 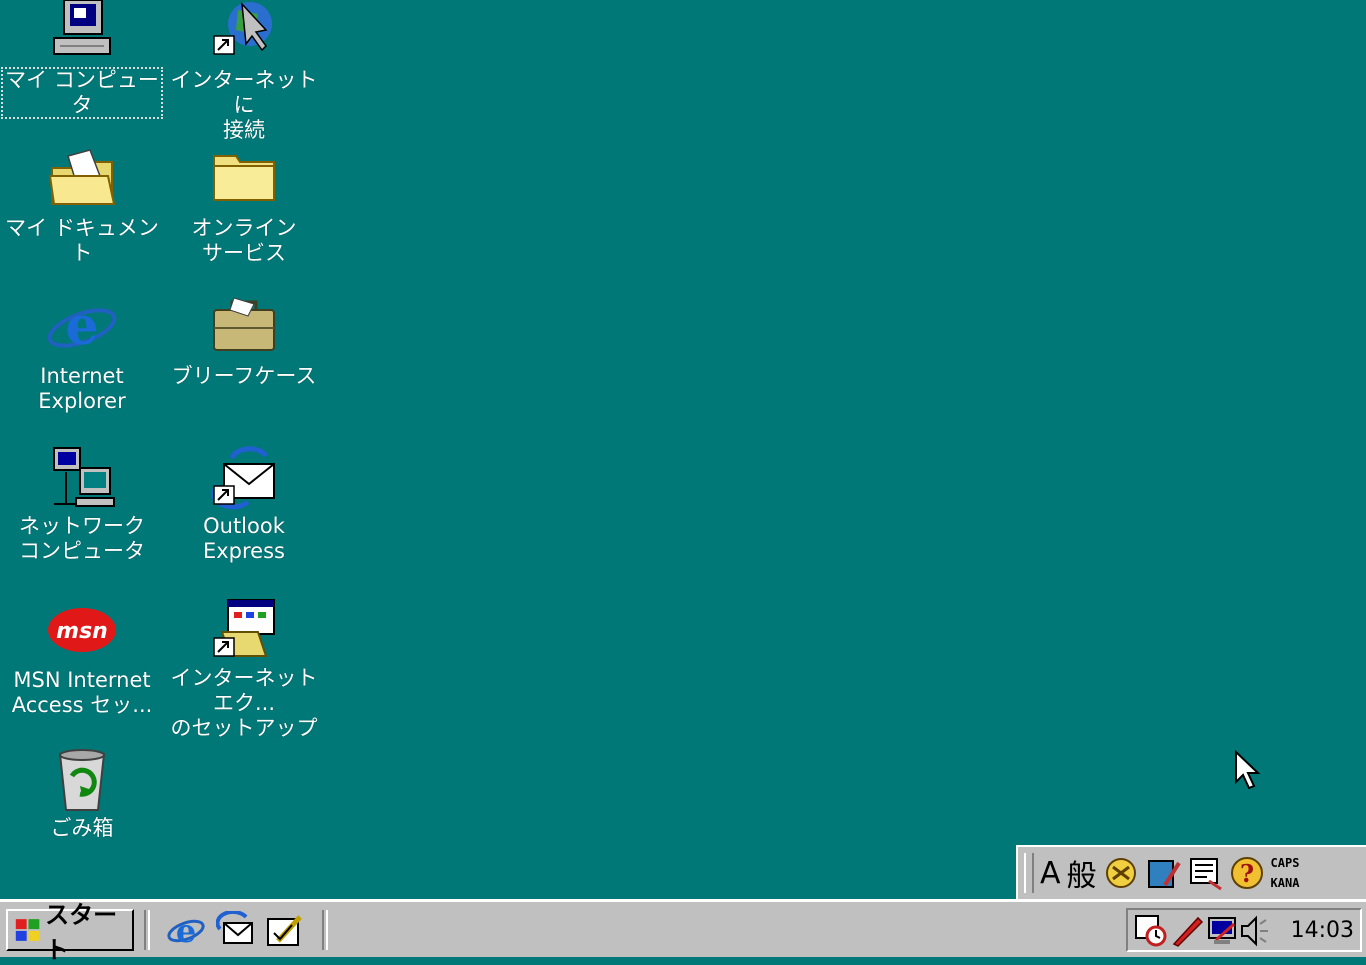 What do you see at coordinates (243, 478) in the screenshot?
I see `outlook-express-icon` at bounding box center [243, 478].